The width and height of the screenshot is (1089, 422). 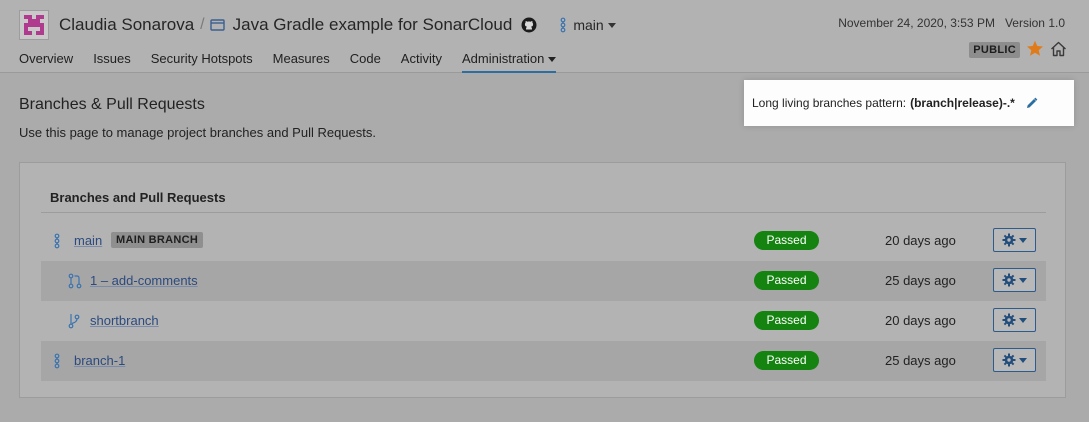 I want to click on pattern-value: (branch|release)-.*, so click(x=962, y=103).